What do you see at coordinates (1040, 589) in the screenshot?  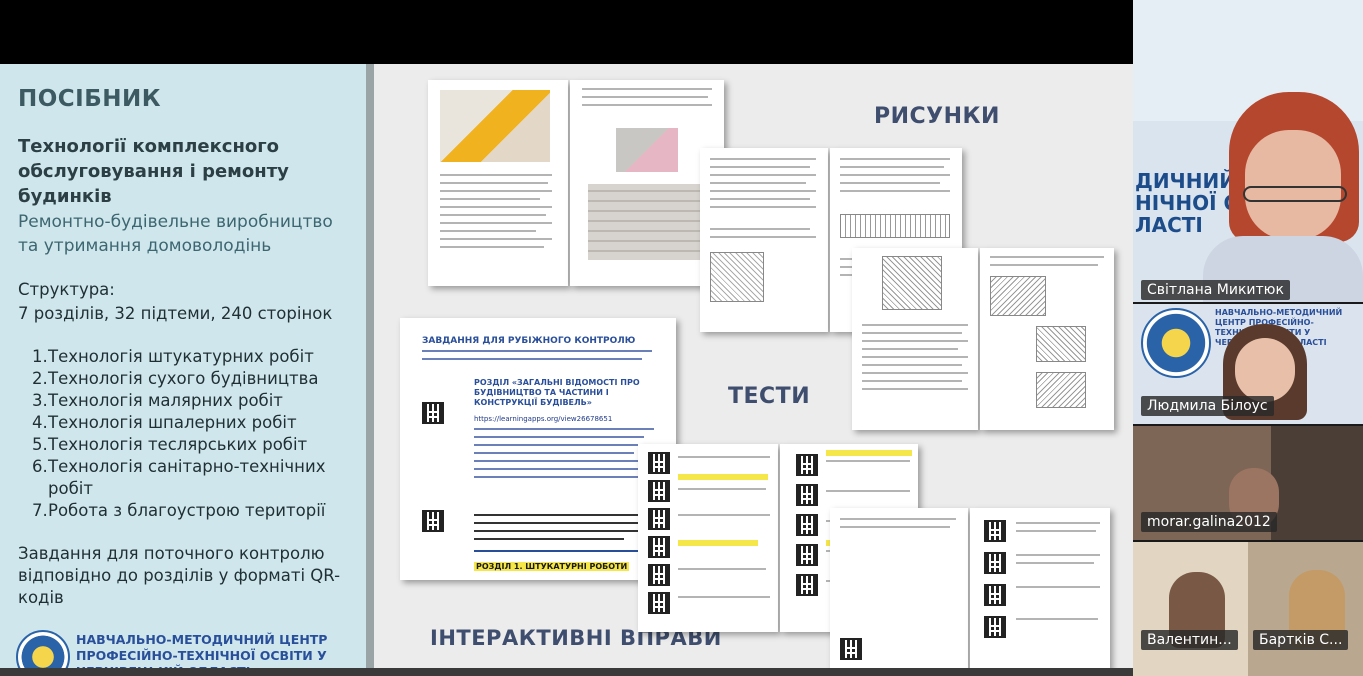 I see `interactive-page-right` at bounding box center [1040, 589].